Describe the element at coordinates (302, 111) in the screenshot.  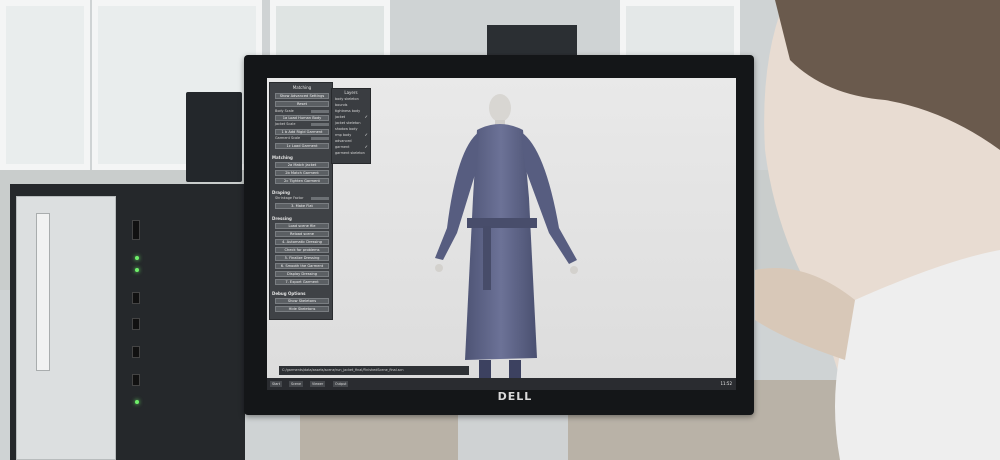
I see `body-scale-slider: Body Scale` at that location.